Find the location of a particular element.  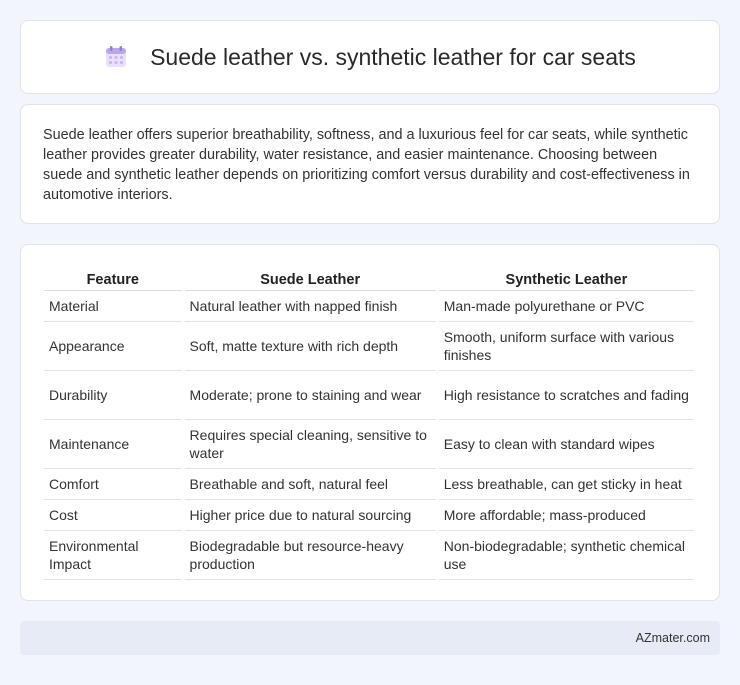

table-cell: Easy to clean with standard wipes is located at coordinates (566, 444).